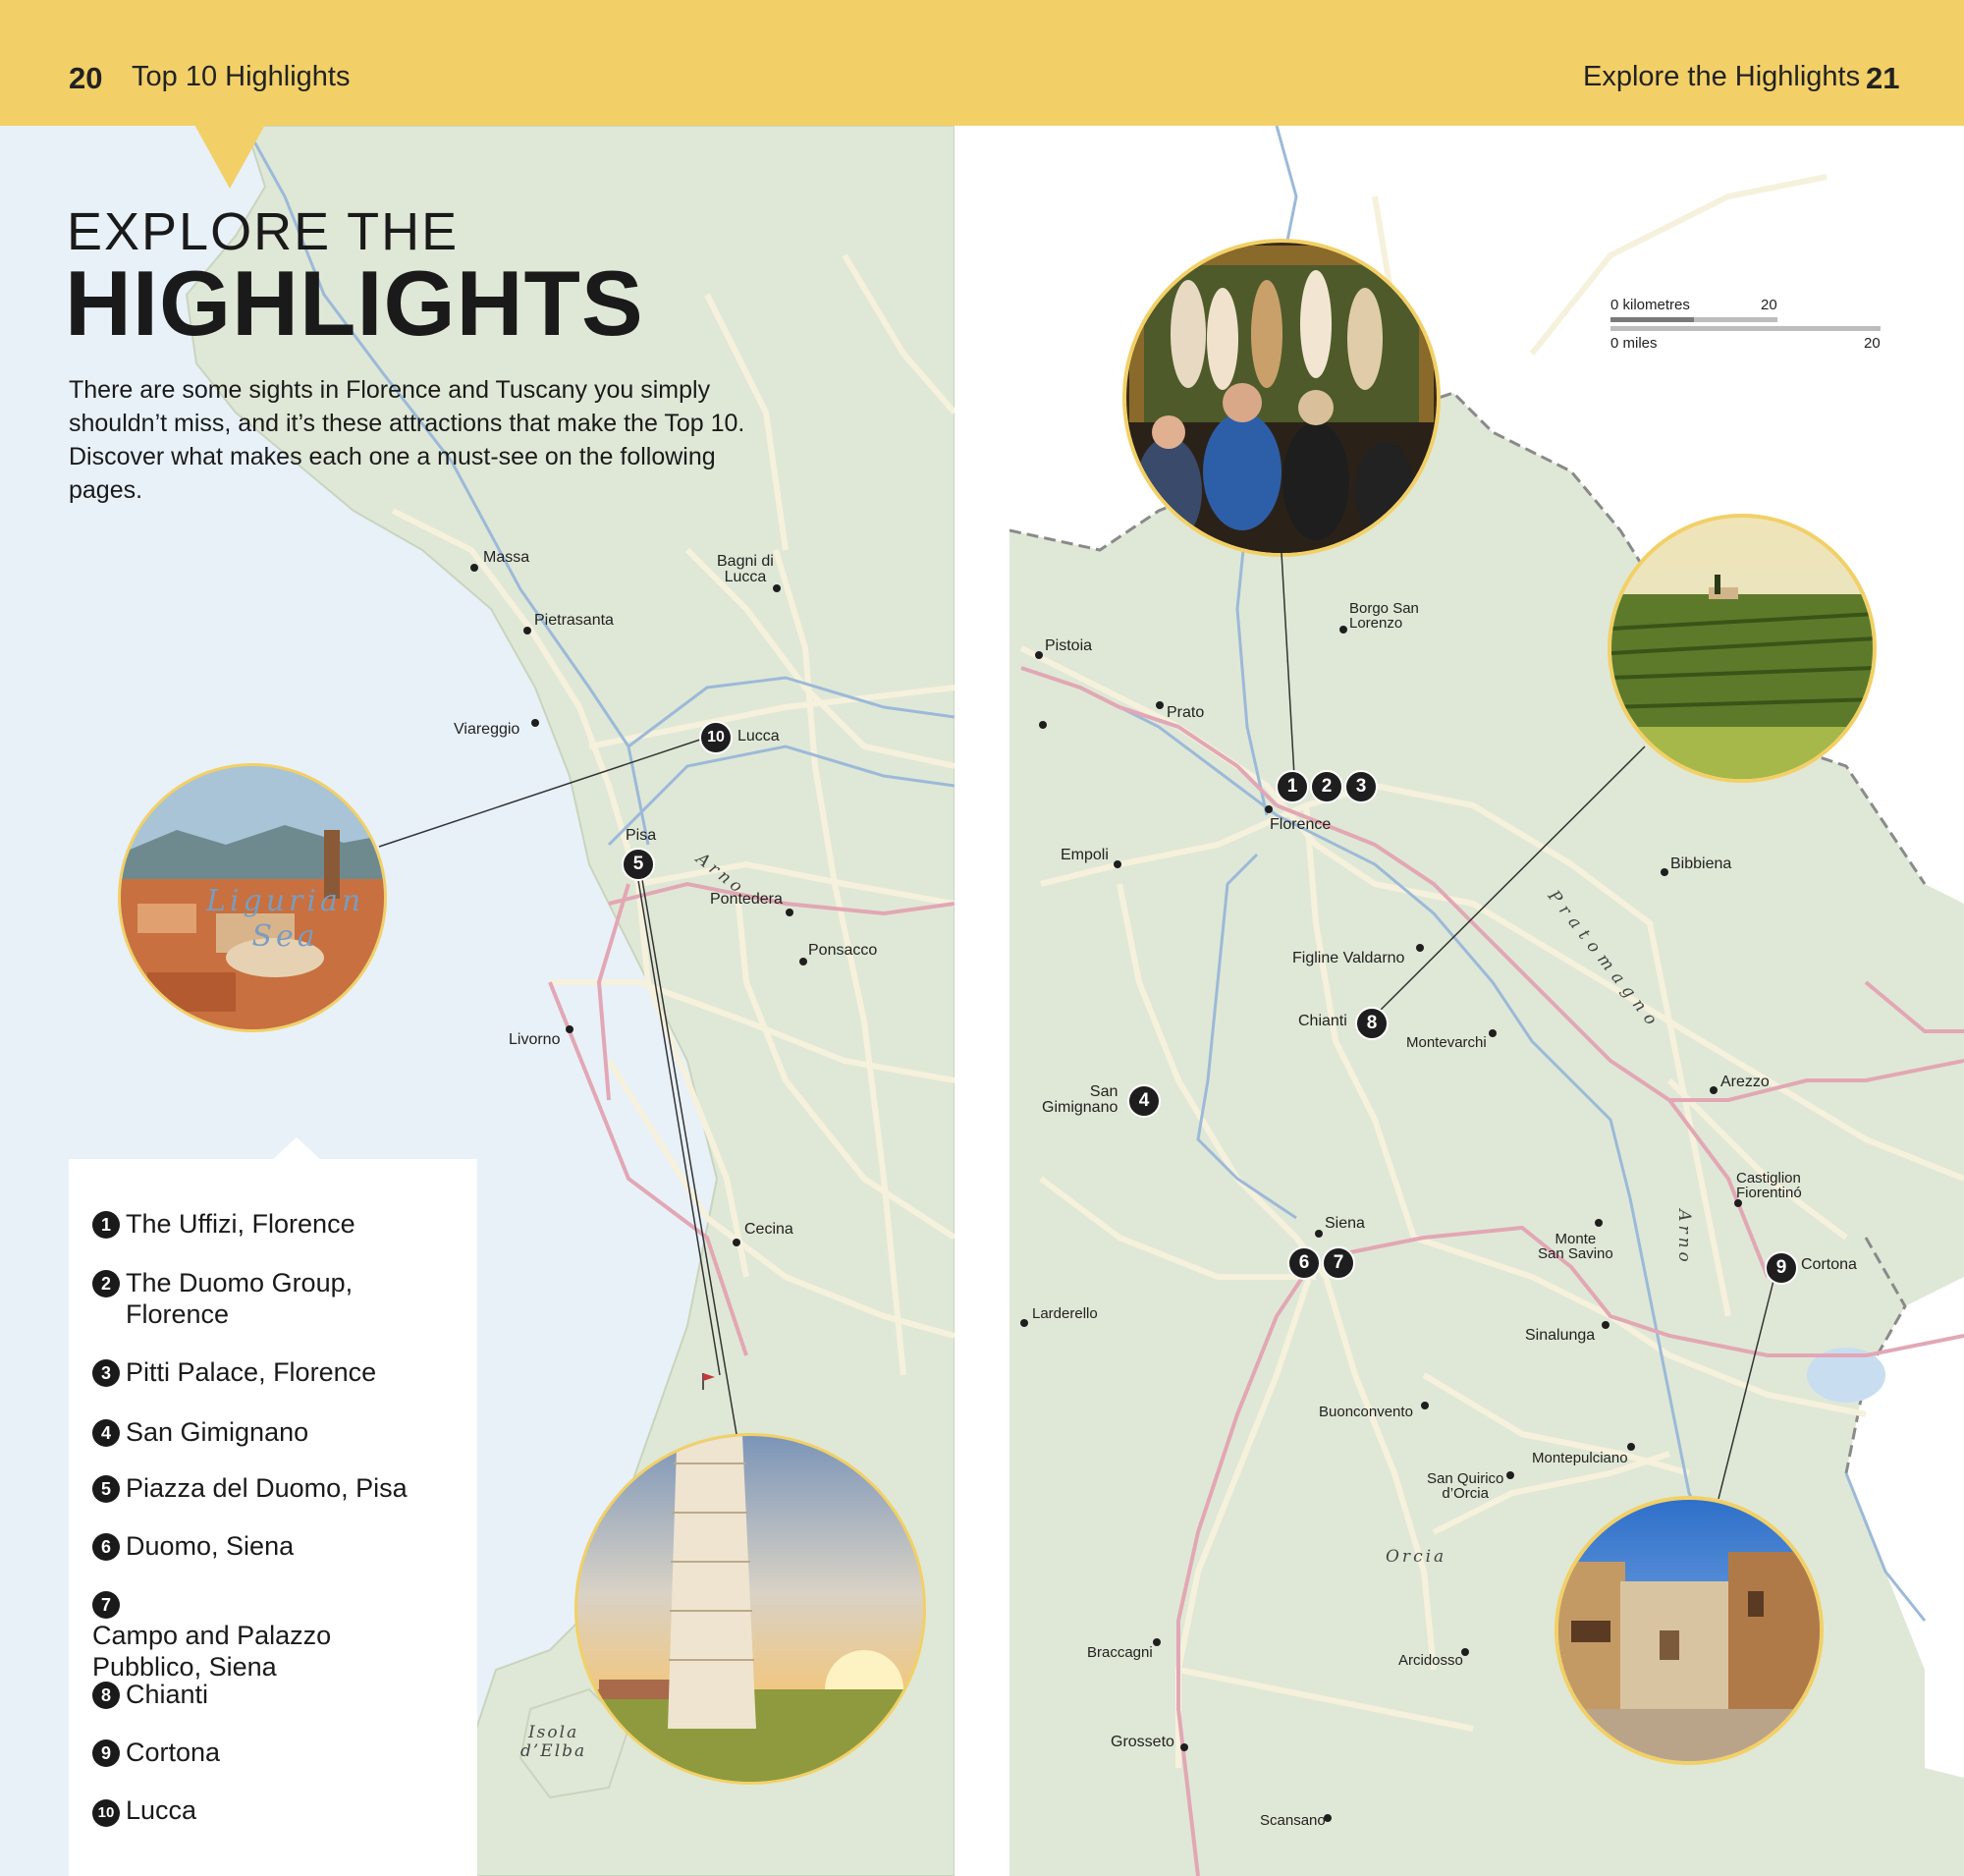 This screenshot has width=1964, height=1876. What do you see at coordinates (86, 78) in the screenshot?
I see `left-page-number: 20` at bounding box center [86, 78].